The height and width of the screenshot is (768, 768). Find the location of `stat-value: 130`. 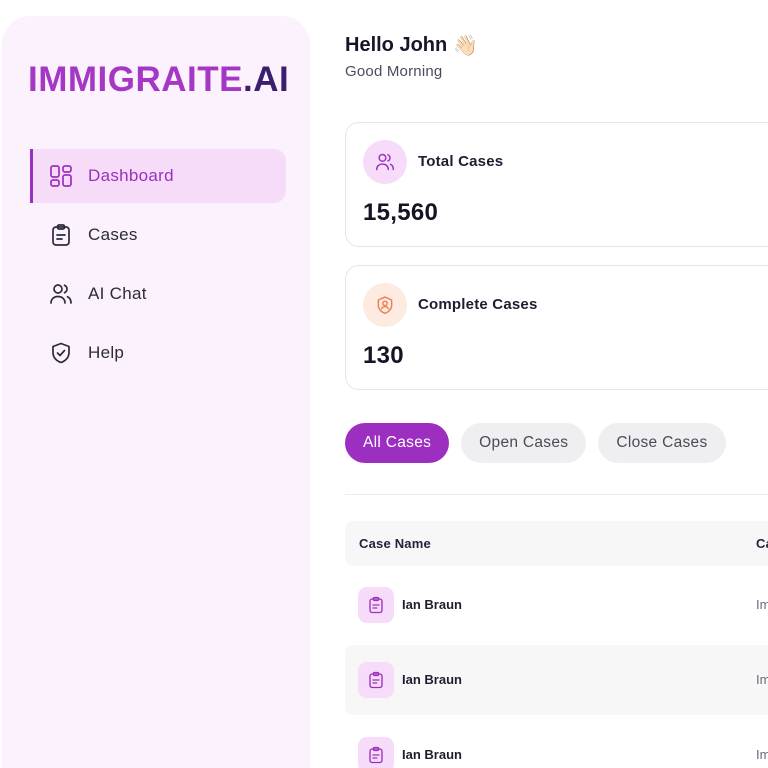

stat-value: 130 is located at coordinates (383, 355).